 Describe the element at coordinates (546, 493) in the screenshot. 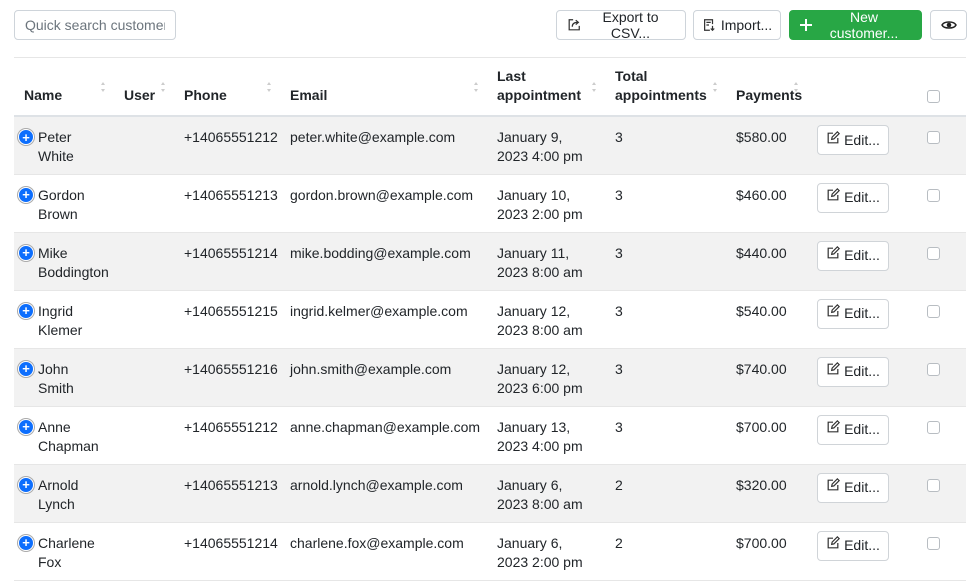

I see `cell-last-appointment: January 6, 2023 8:00 am` at that location.